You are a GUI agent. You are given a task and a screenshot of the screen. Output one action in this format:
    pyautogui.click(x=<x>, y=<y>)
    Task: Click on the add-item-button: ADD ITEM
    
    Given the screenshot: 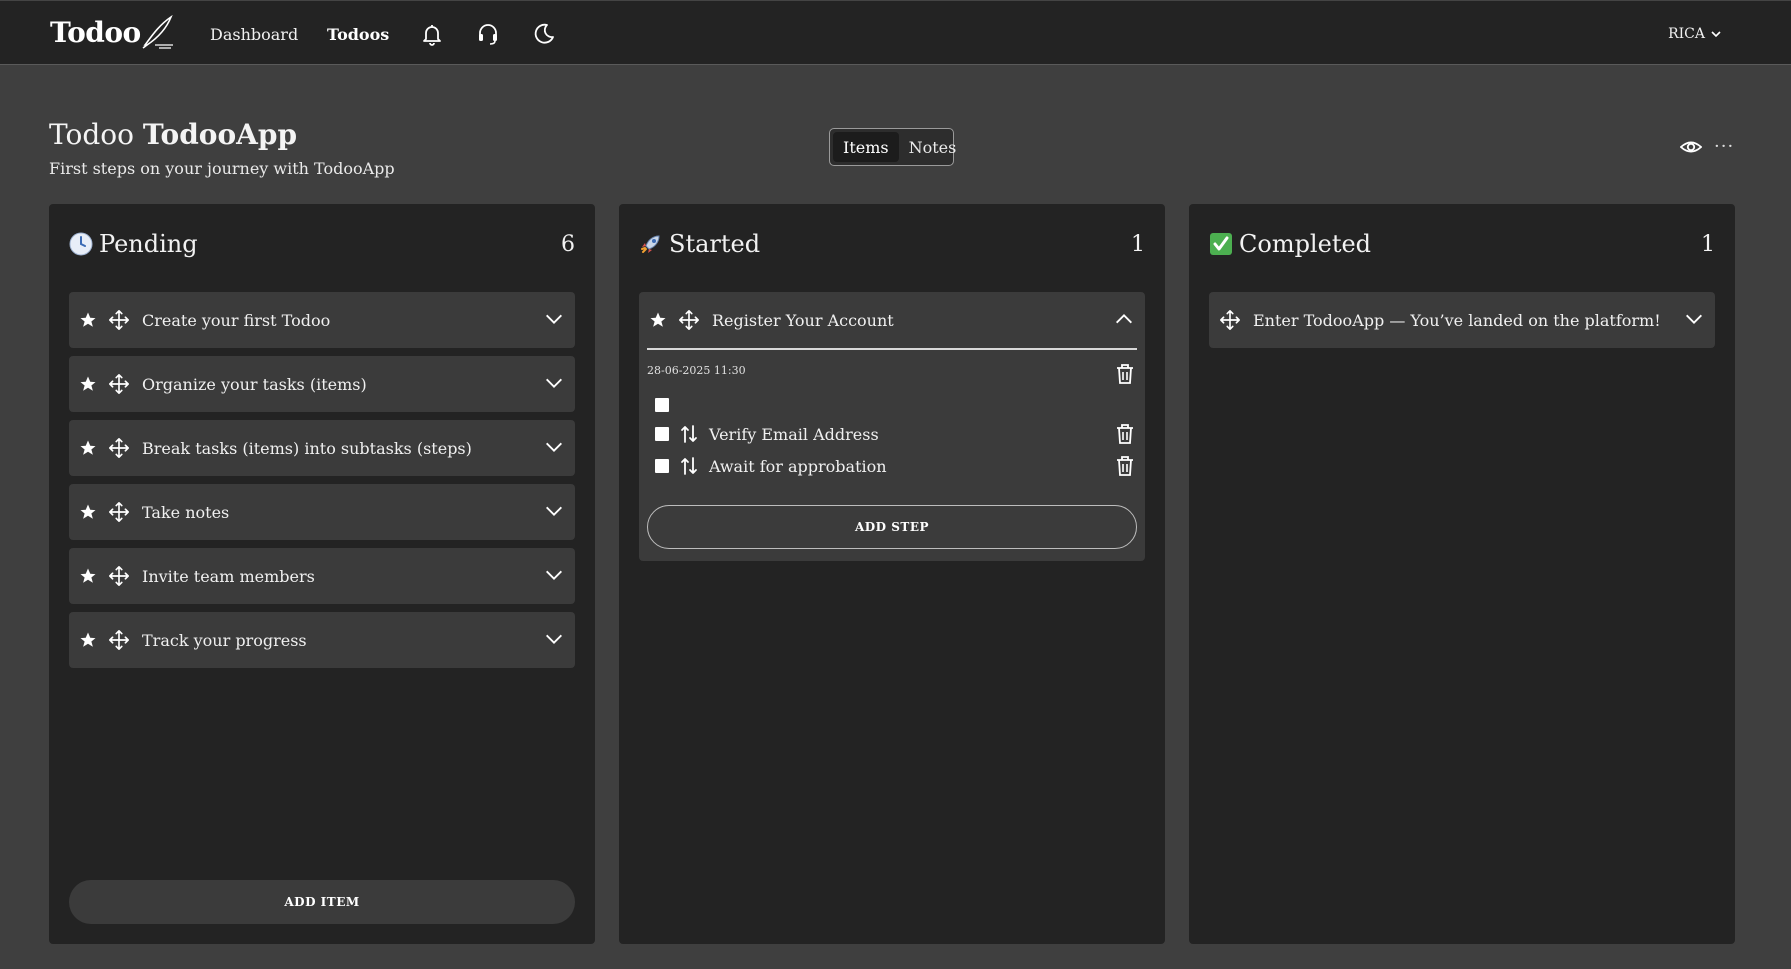 What is the action you would take?
    pyautogui.click(x=322, y=902)
    